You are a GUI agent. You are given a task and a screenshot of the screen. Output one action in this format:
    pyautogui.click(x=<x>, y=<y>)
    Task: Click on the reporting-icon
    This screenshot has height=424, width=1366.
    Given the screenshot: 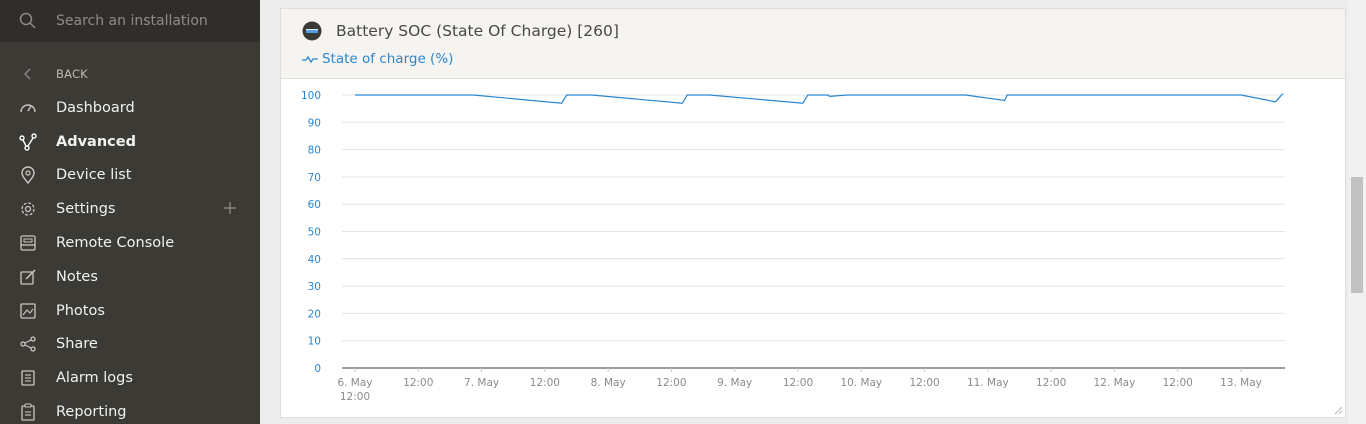 What is the action you would take?
    pyautogui.click(x=28, y=412)
    